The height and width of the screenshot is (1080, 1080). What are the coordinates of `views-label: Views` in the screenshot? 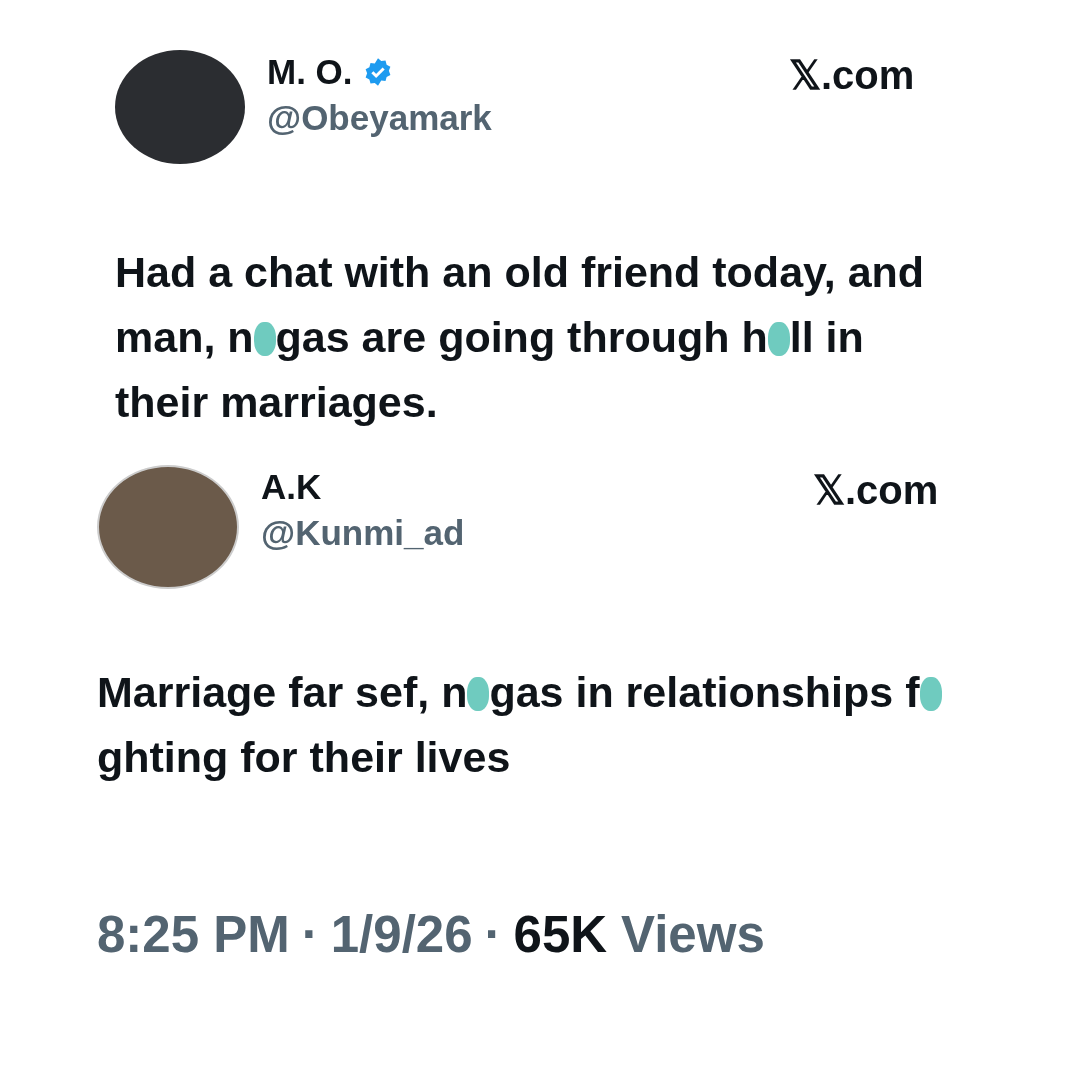 It's located at (693, 934).